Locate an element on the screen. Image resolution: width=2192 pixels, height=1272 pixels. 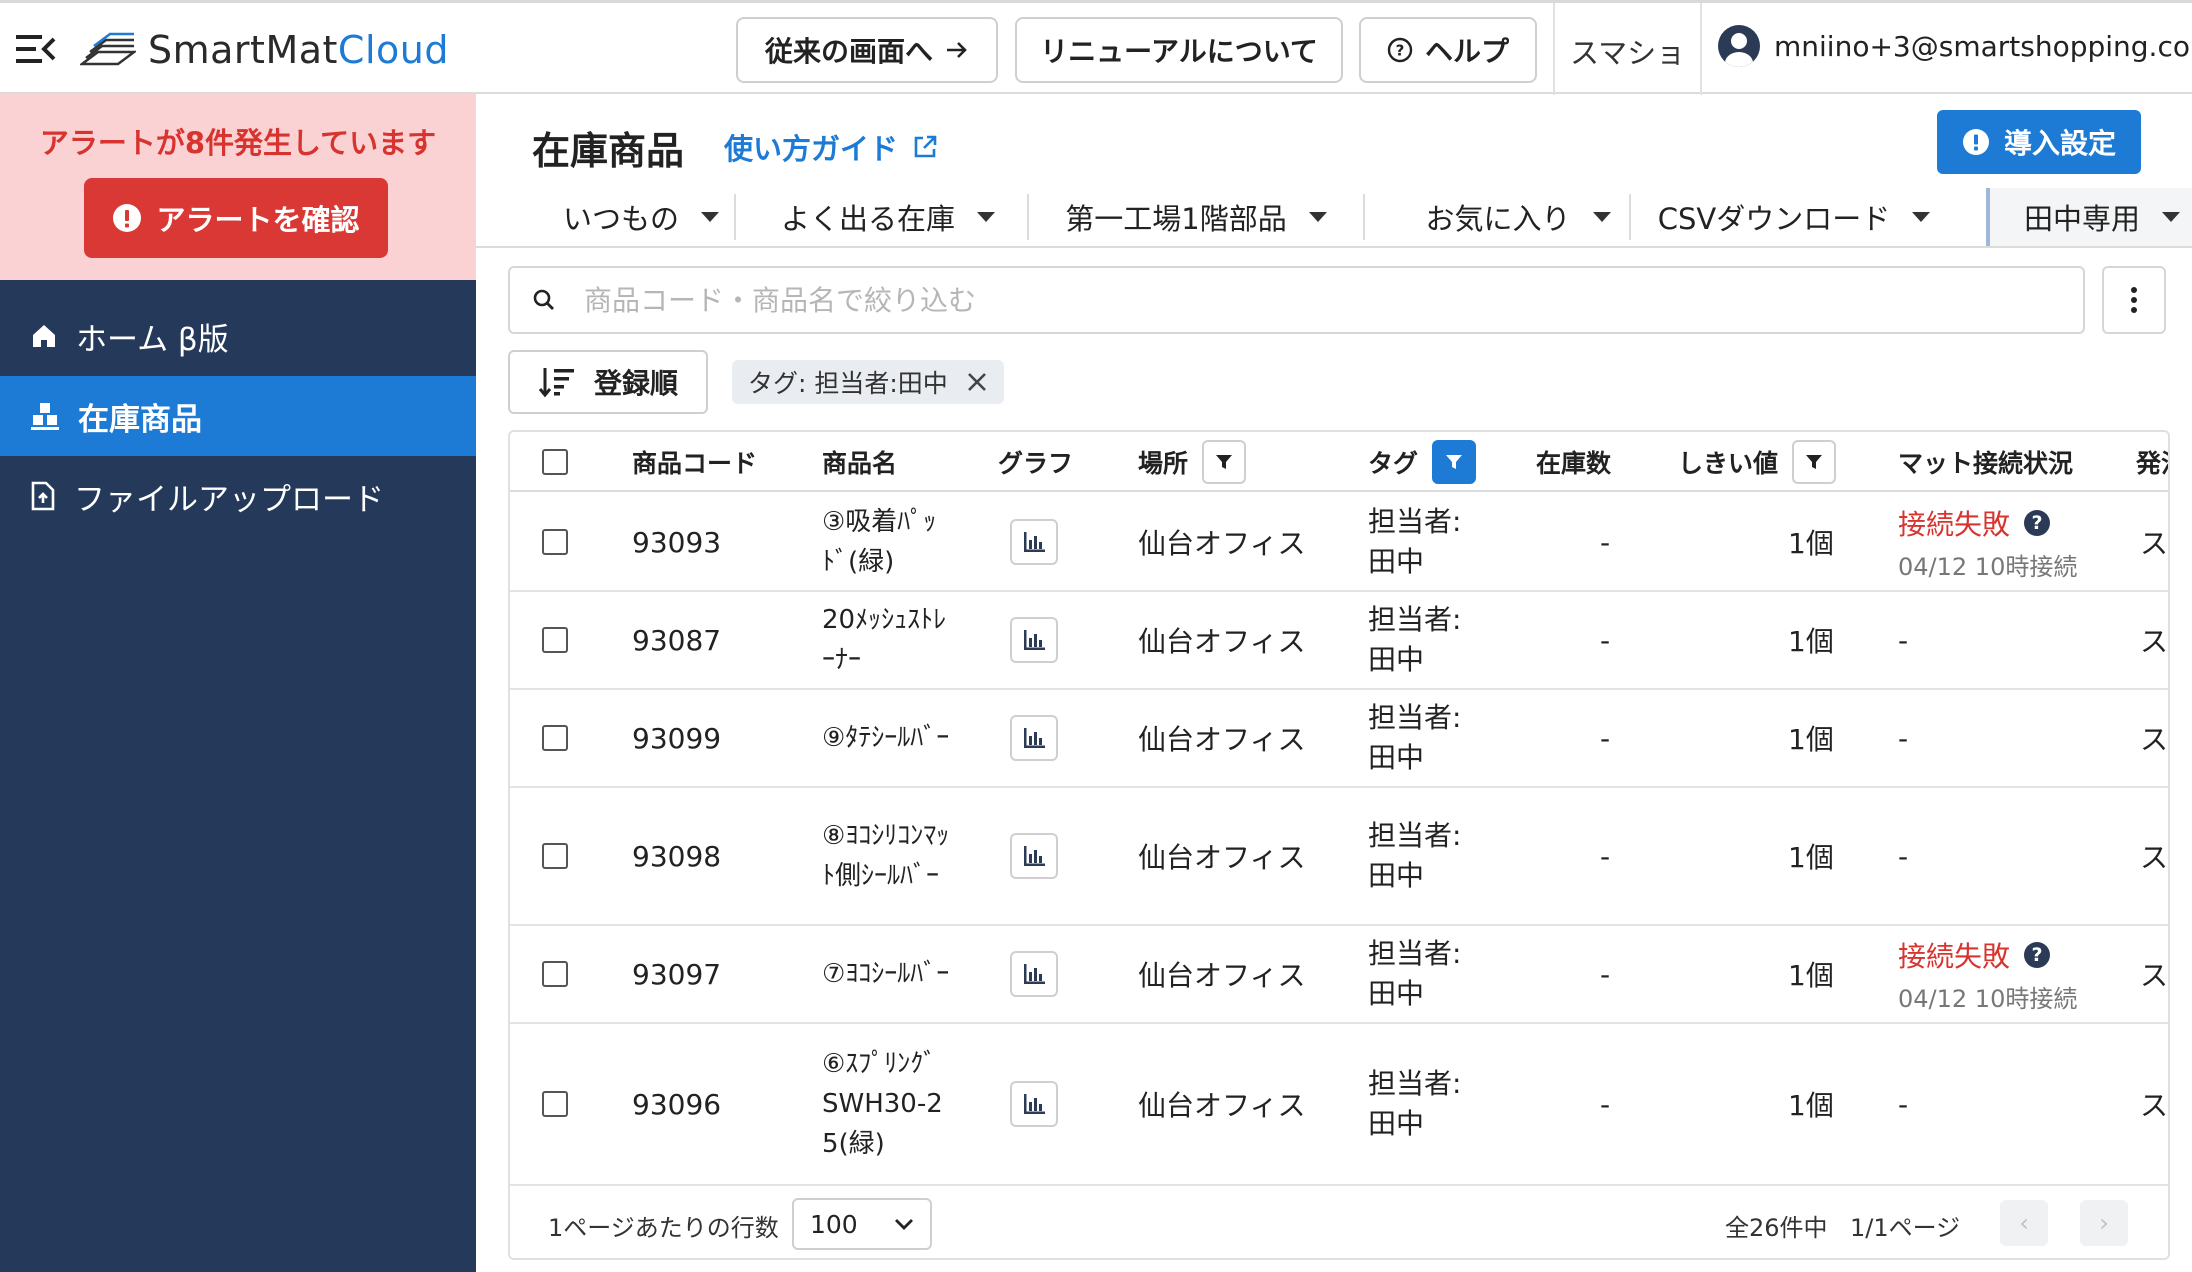
help-button: ? ヘルプ is located at coordinates (1448, 50).